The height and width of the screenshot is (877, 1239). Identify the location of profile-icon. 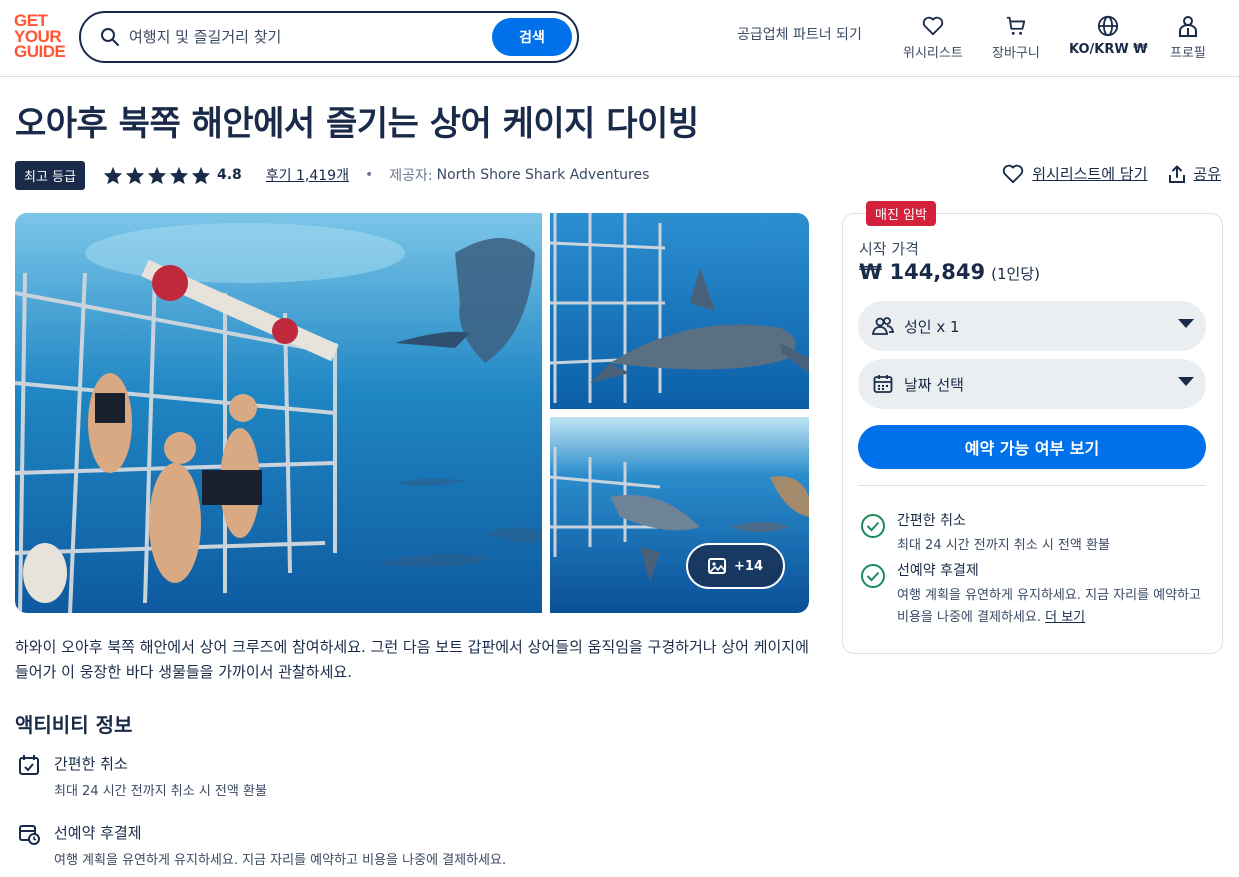
(1188, 26).